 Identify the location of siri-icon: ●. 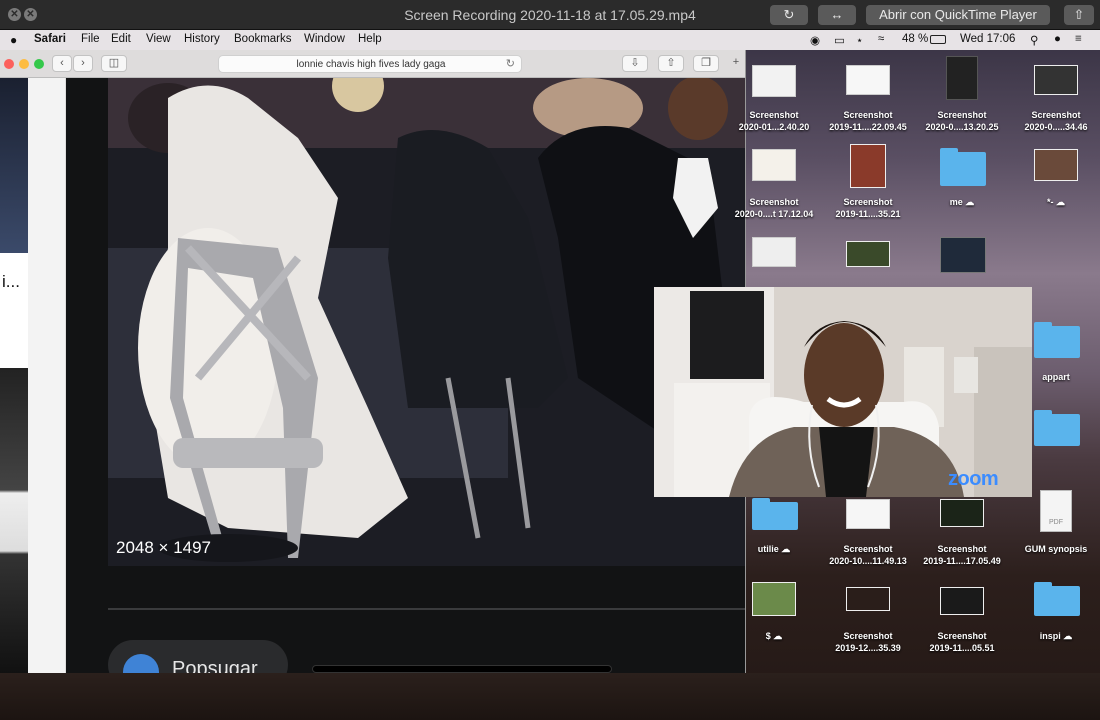
(1057, 39).